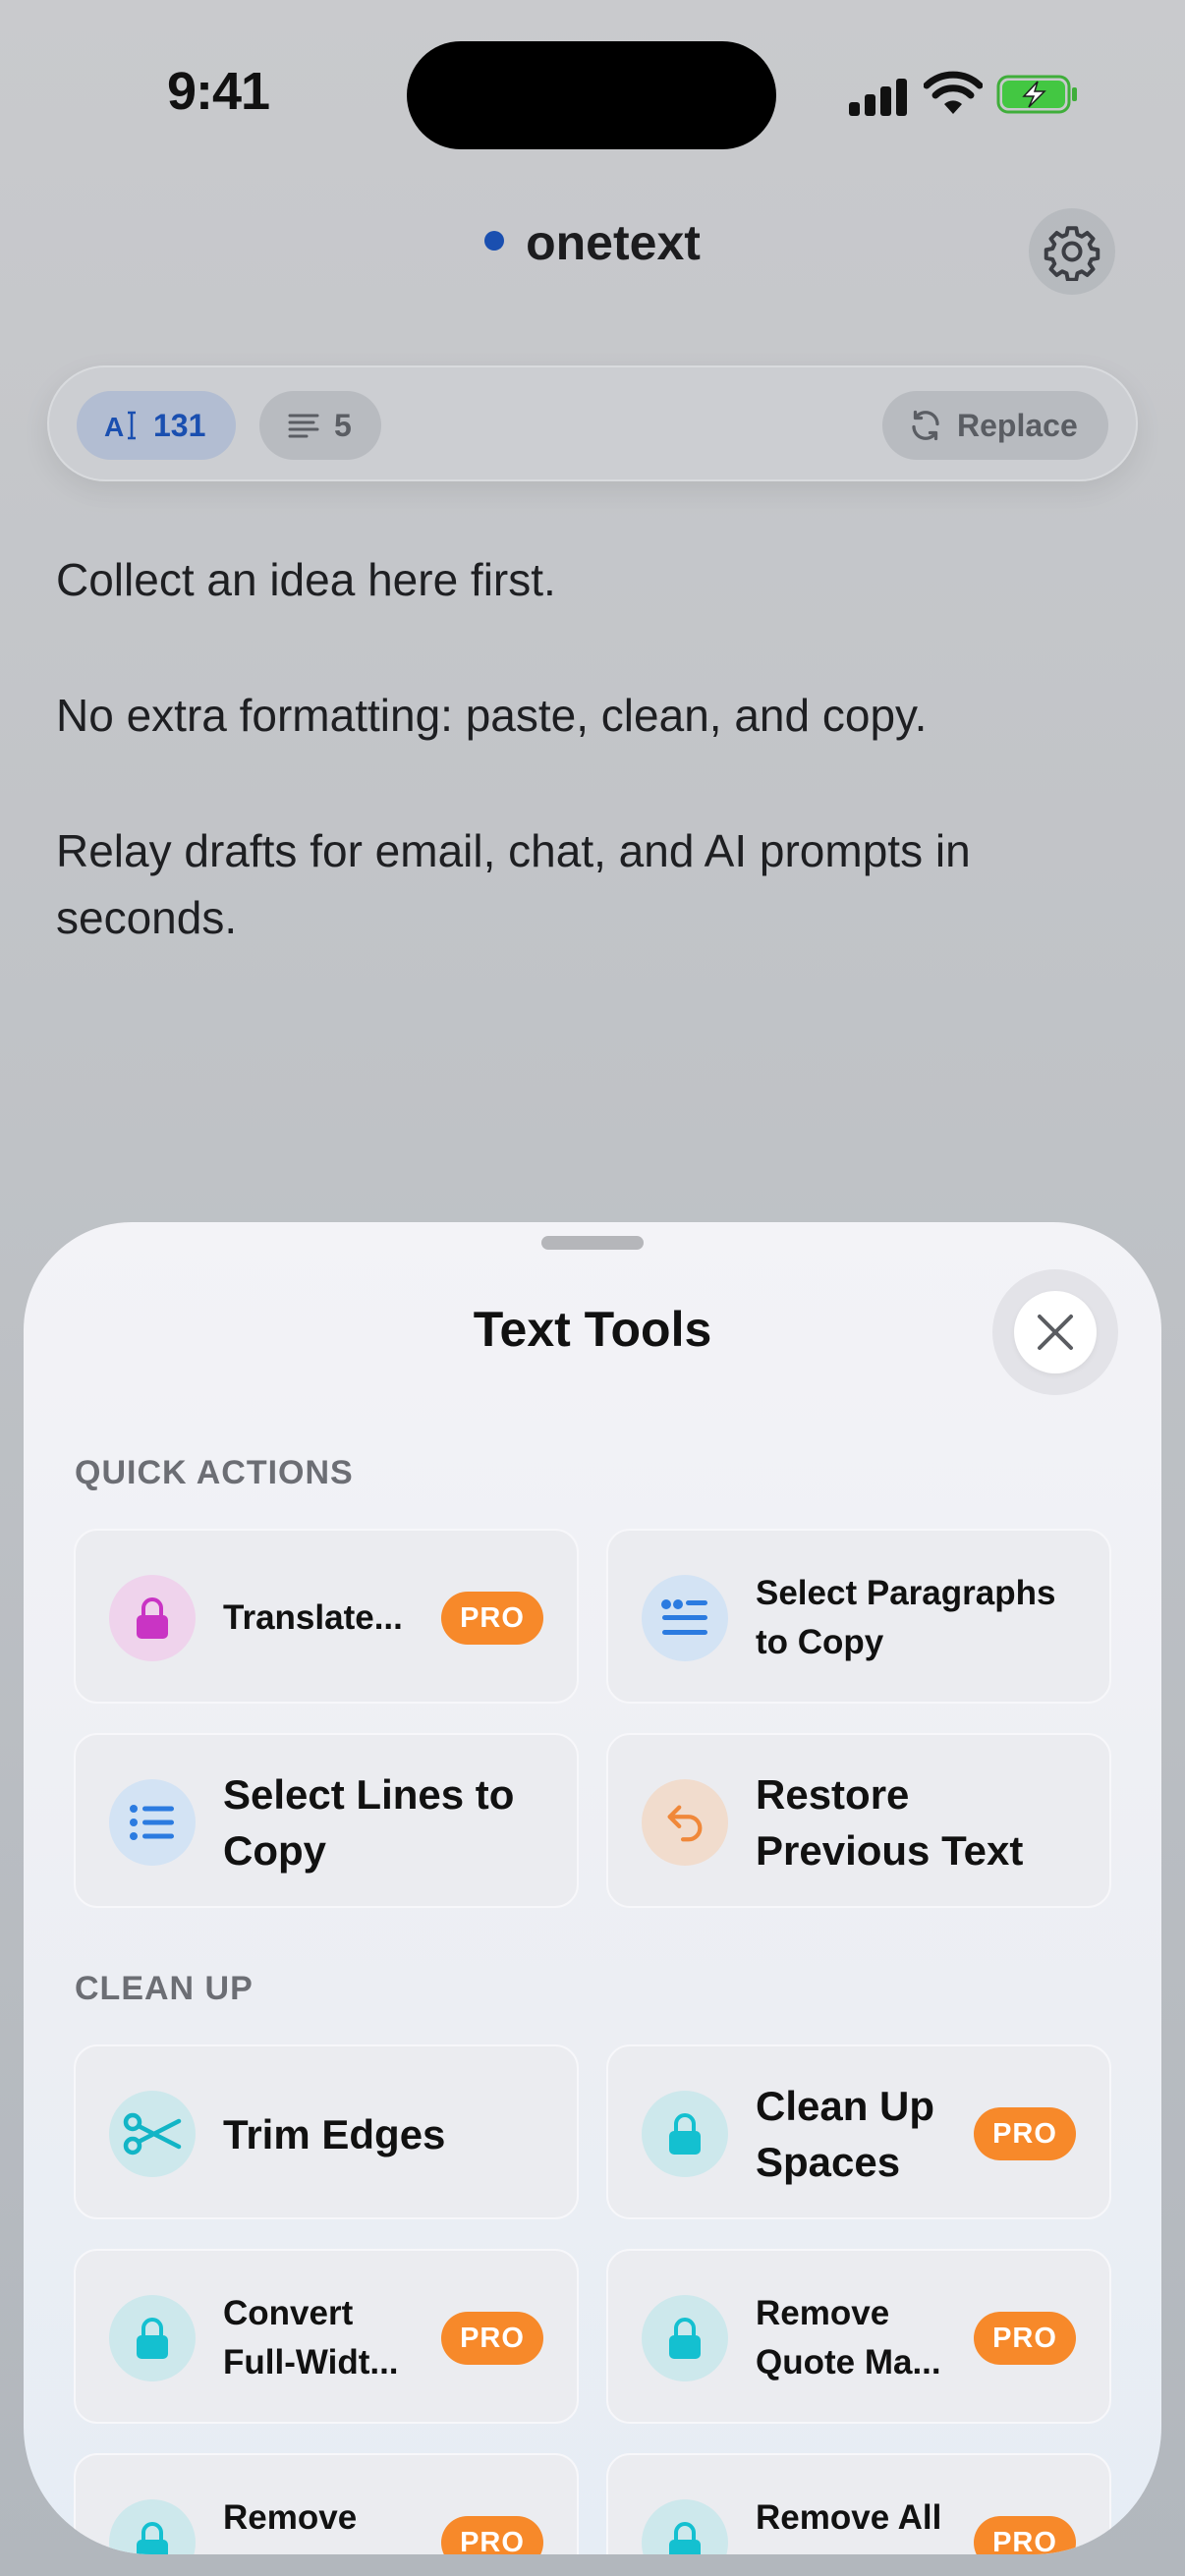 The height and width of the screenshot is (2576, 1185). I want to click on tool-select-lines: Select Lines to Copy, so click(326, 1820).